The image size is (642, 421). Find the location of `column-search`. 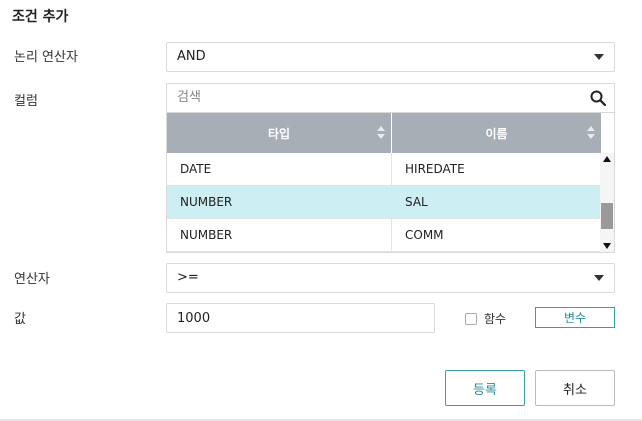

column-search is located at coordinates (390, 97).